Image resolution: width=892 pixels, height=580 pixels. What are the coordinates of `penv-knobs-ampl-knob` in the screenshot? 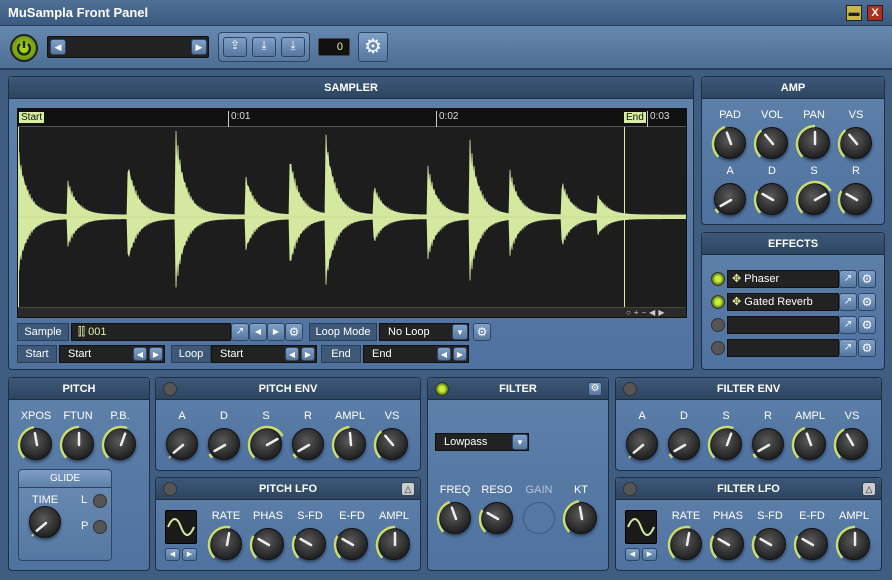 It's located at (348, 442).